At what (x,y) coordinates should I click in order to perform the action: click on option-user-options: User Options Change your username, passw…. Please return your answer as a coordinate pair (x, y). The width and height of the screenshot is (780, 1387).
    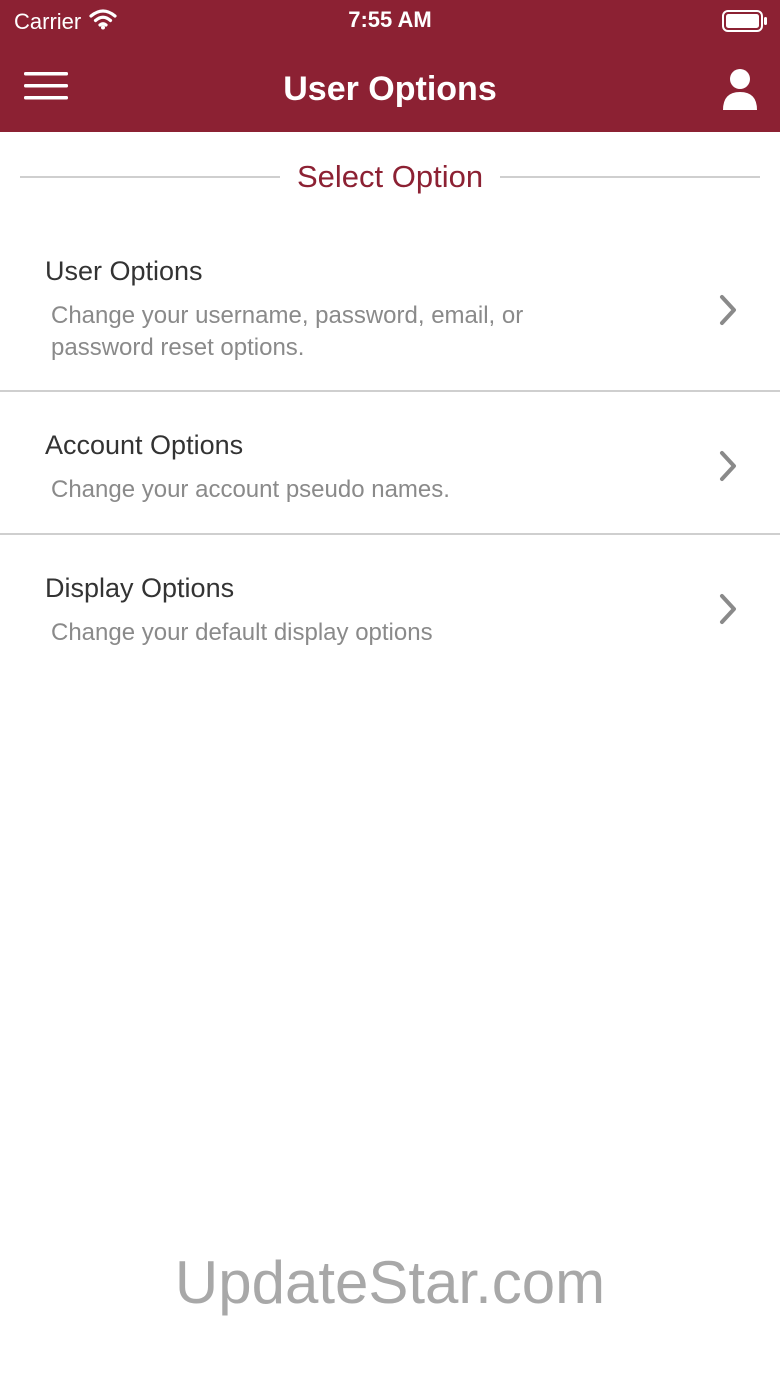
    Looking at the image, I should click on (390, 307).